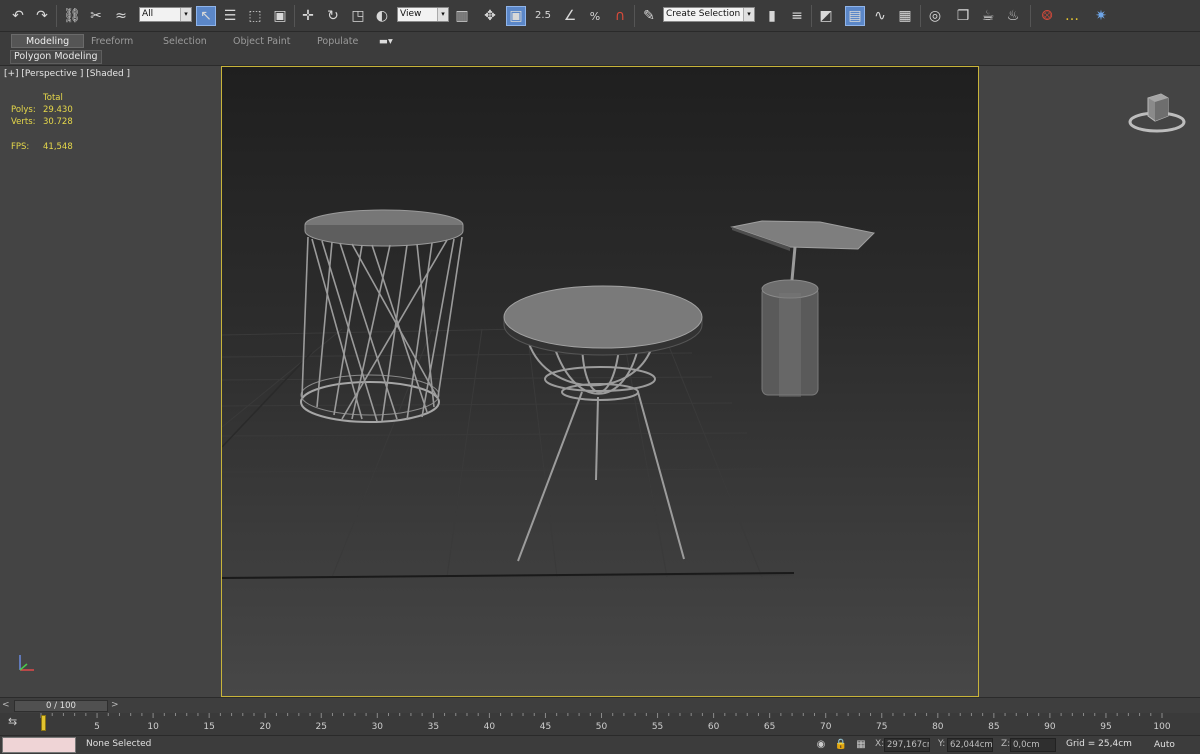 The image size is (1200, 754). Describe the element at coordinates (165, 14) in the screenshot. I see `selection-filter-dropdown: All ▾` at that location.